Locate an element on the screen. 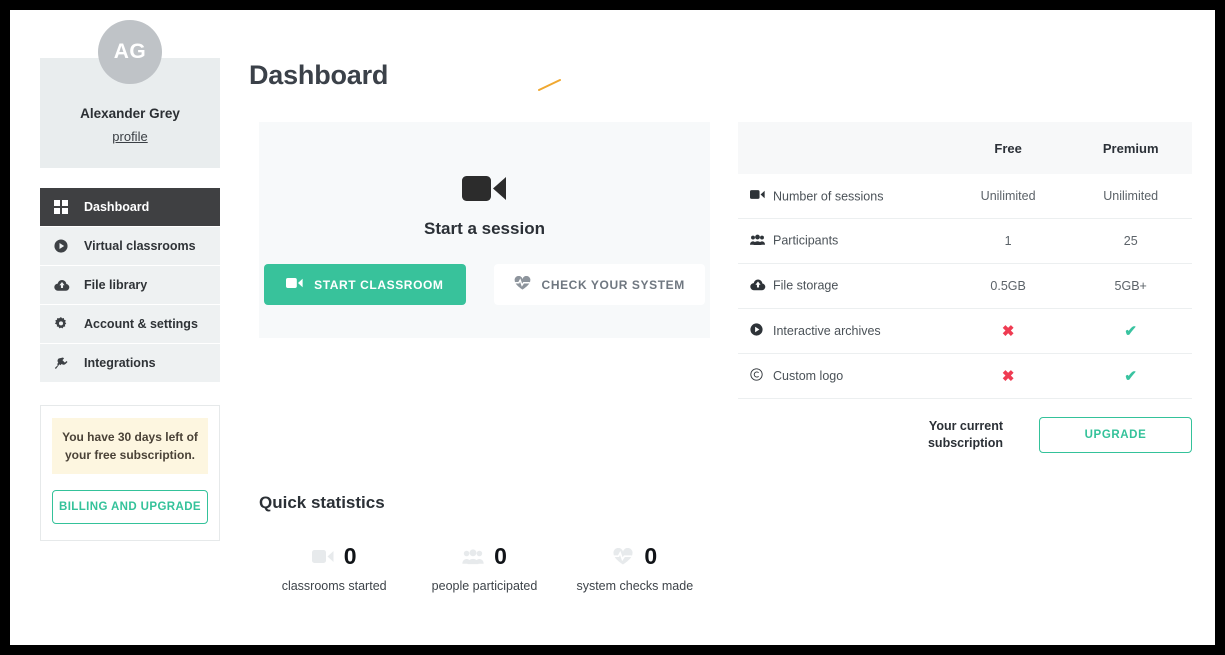  profile-link: profile is located at coordinates (129, 136).